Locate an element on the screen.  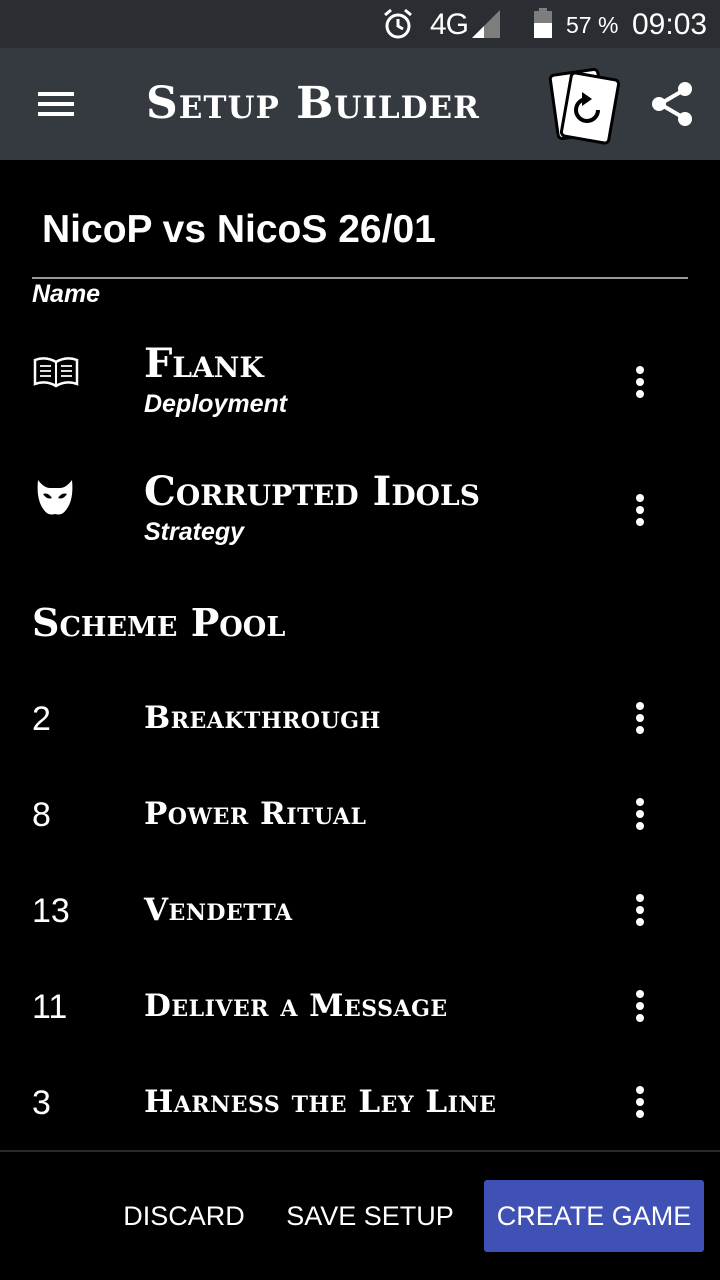
scheme-row: 13 Vendetta is located at coordinates (360, 914).